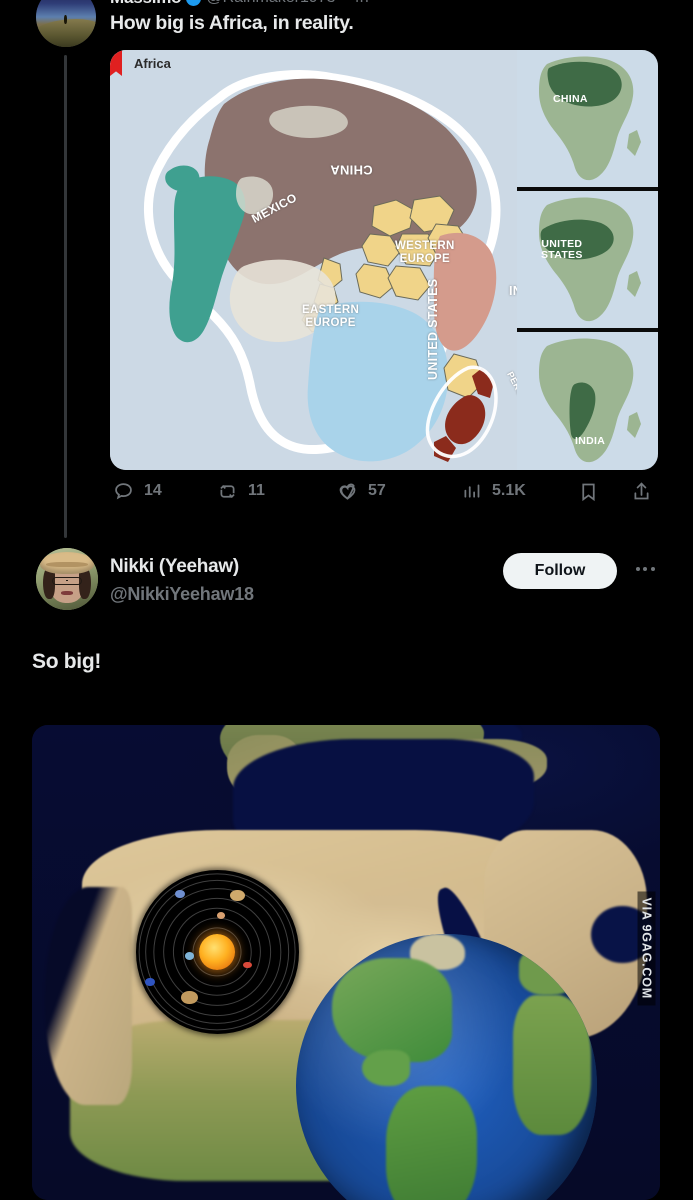 The width and height of the screenshot is (693, 1200). Describe the element at coordinates (347, 491) in the screenshot. I see `heart-icon` at that location.